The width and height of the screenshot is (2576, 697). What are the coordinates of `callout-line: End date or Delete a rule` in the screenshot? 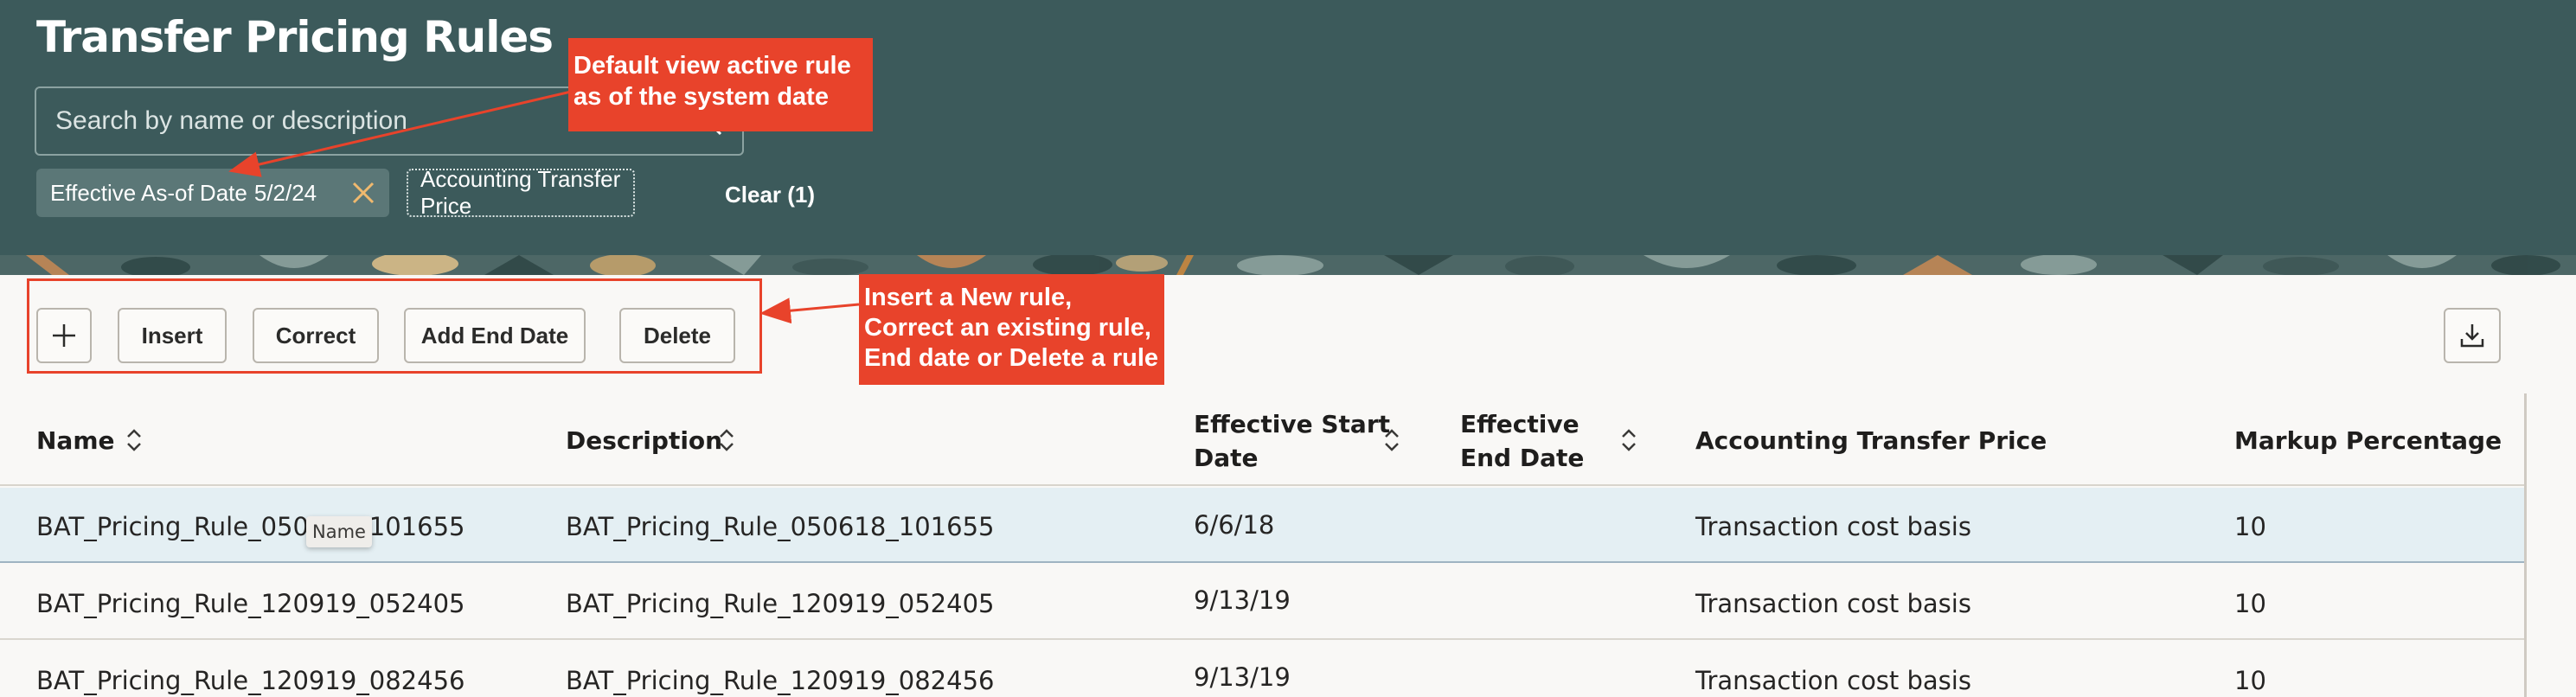 It's located at (1011, 358).